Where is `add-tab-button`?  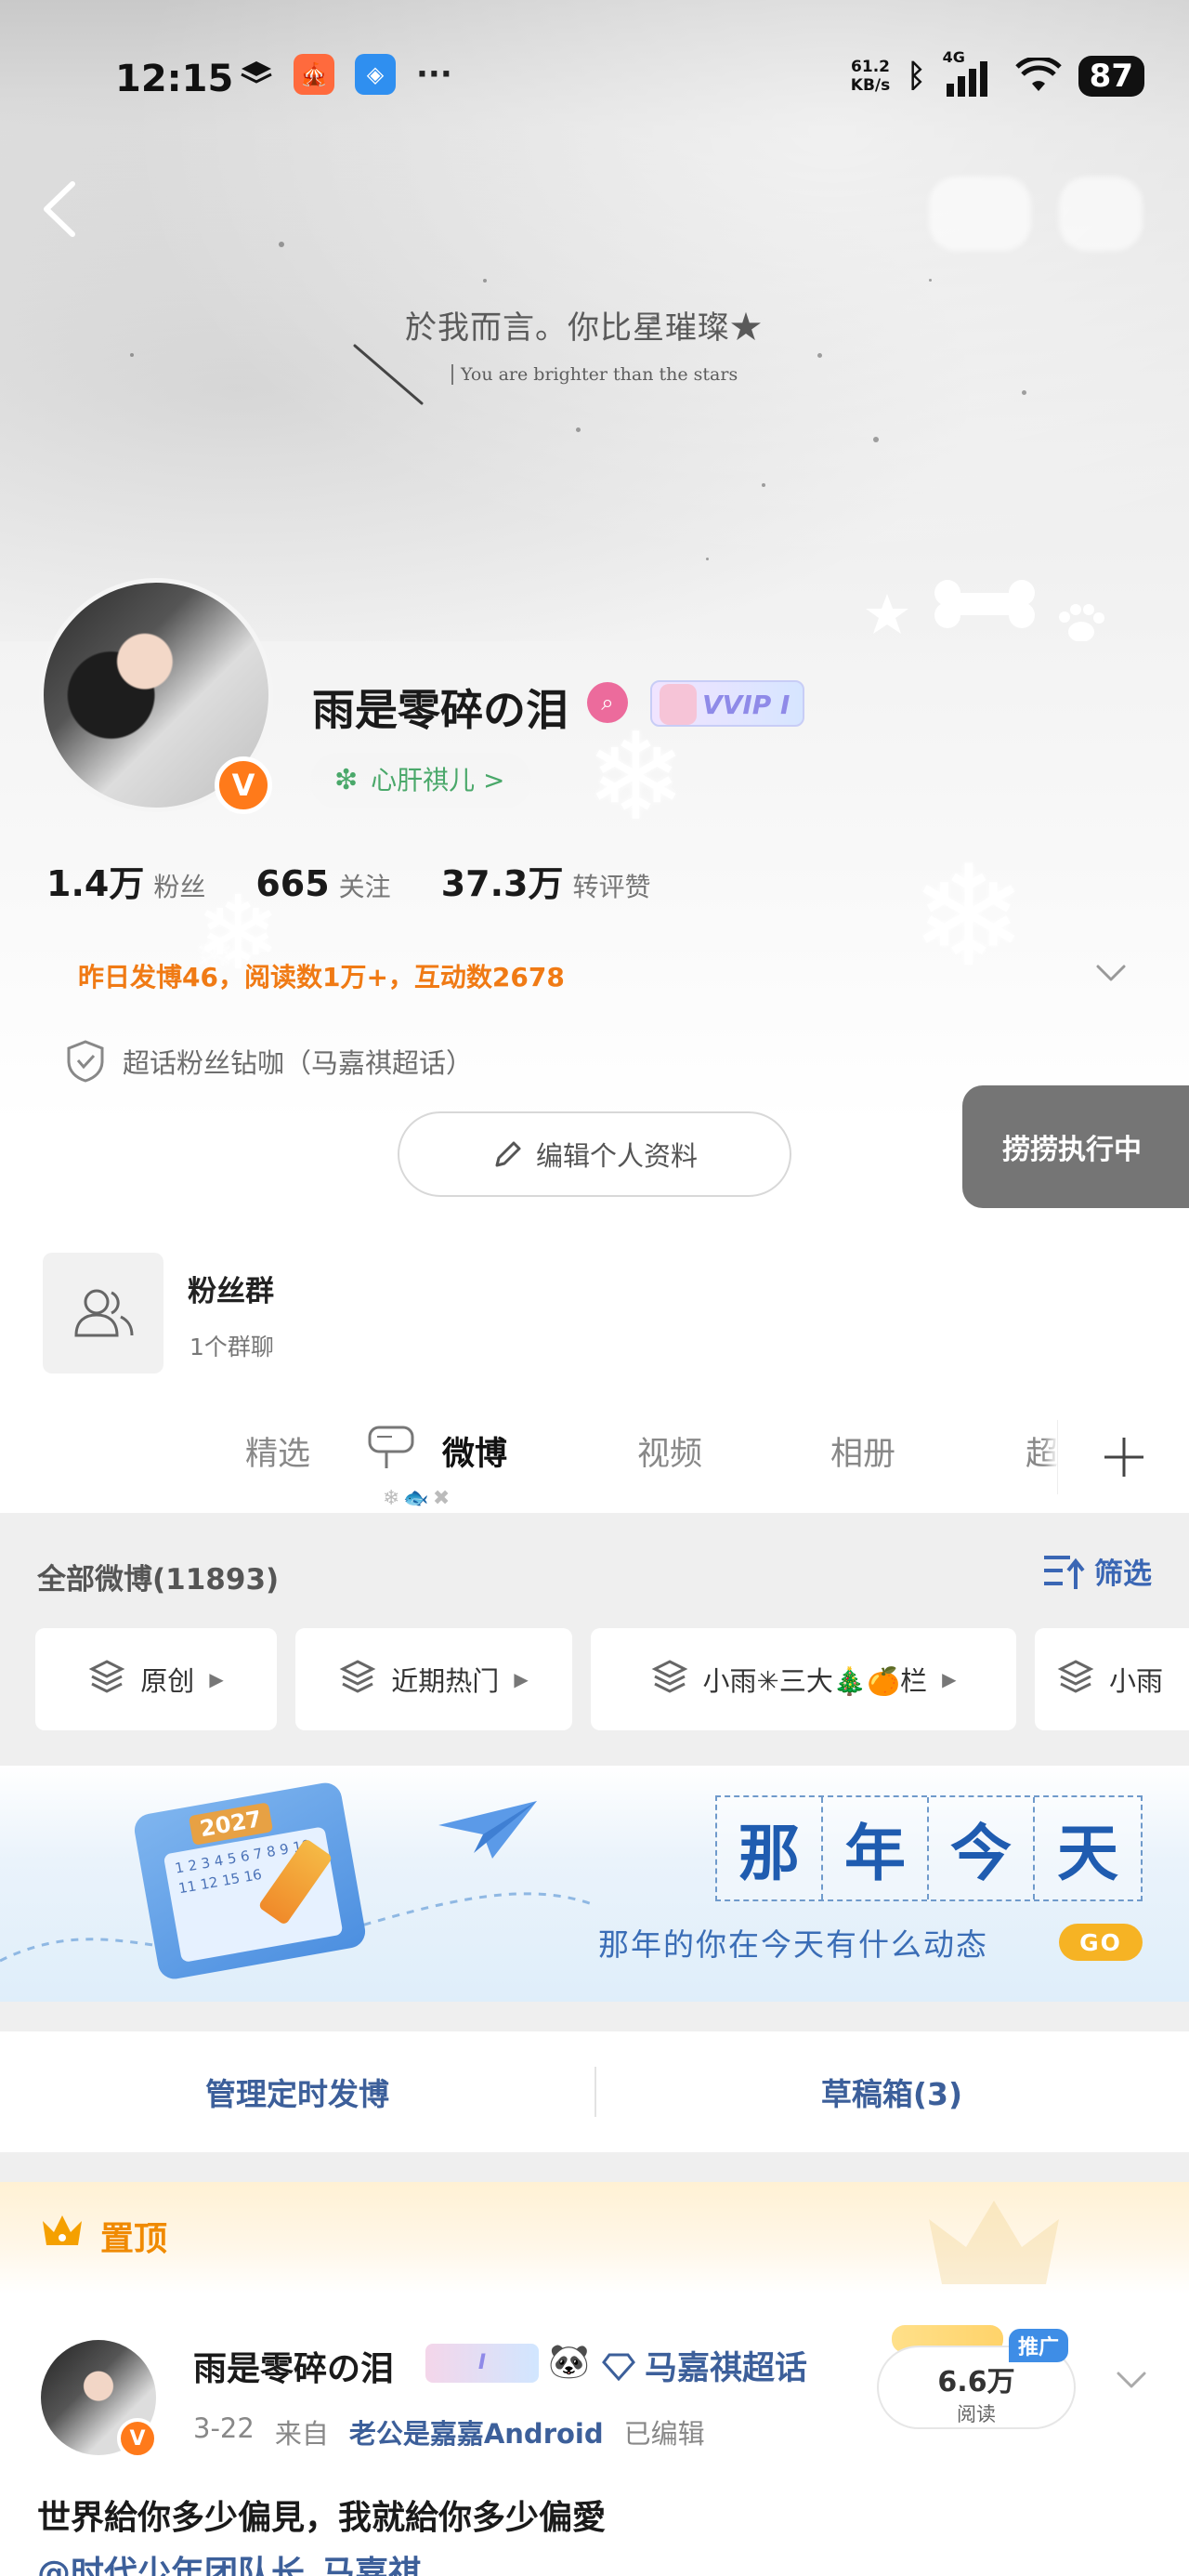 add-tab-button is located at coordinates (1123, 1457).